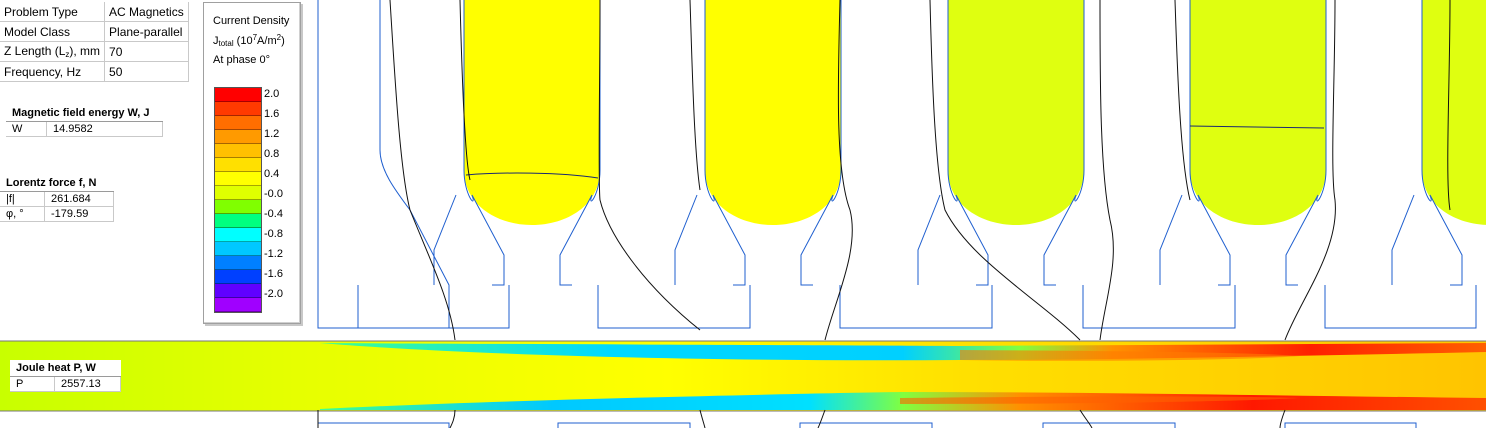 Image resolution: width=1486 pixels, height=428 pixels. Describe the element at coordinates (65, 368) in the screenshot. I see `joule-title: Joule heat P, W` at that location.